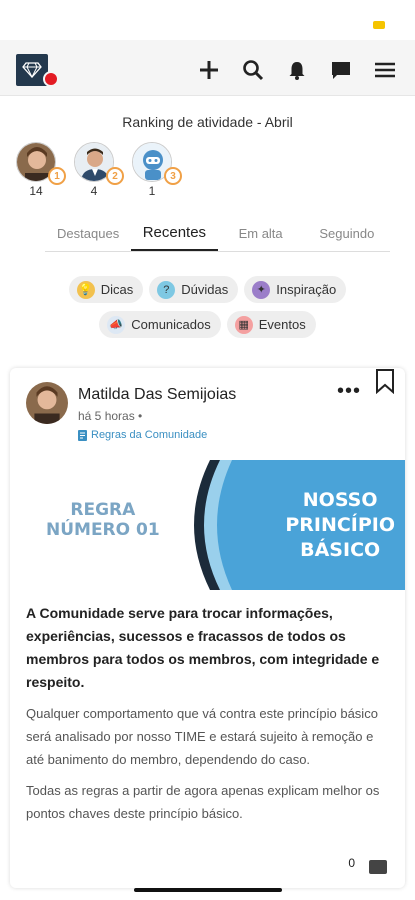  Describe the element at coordinates (347, 235) in the screenshot. I see `tab-seguindo: Seguindo` at that location.